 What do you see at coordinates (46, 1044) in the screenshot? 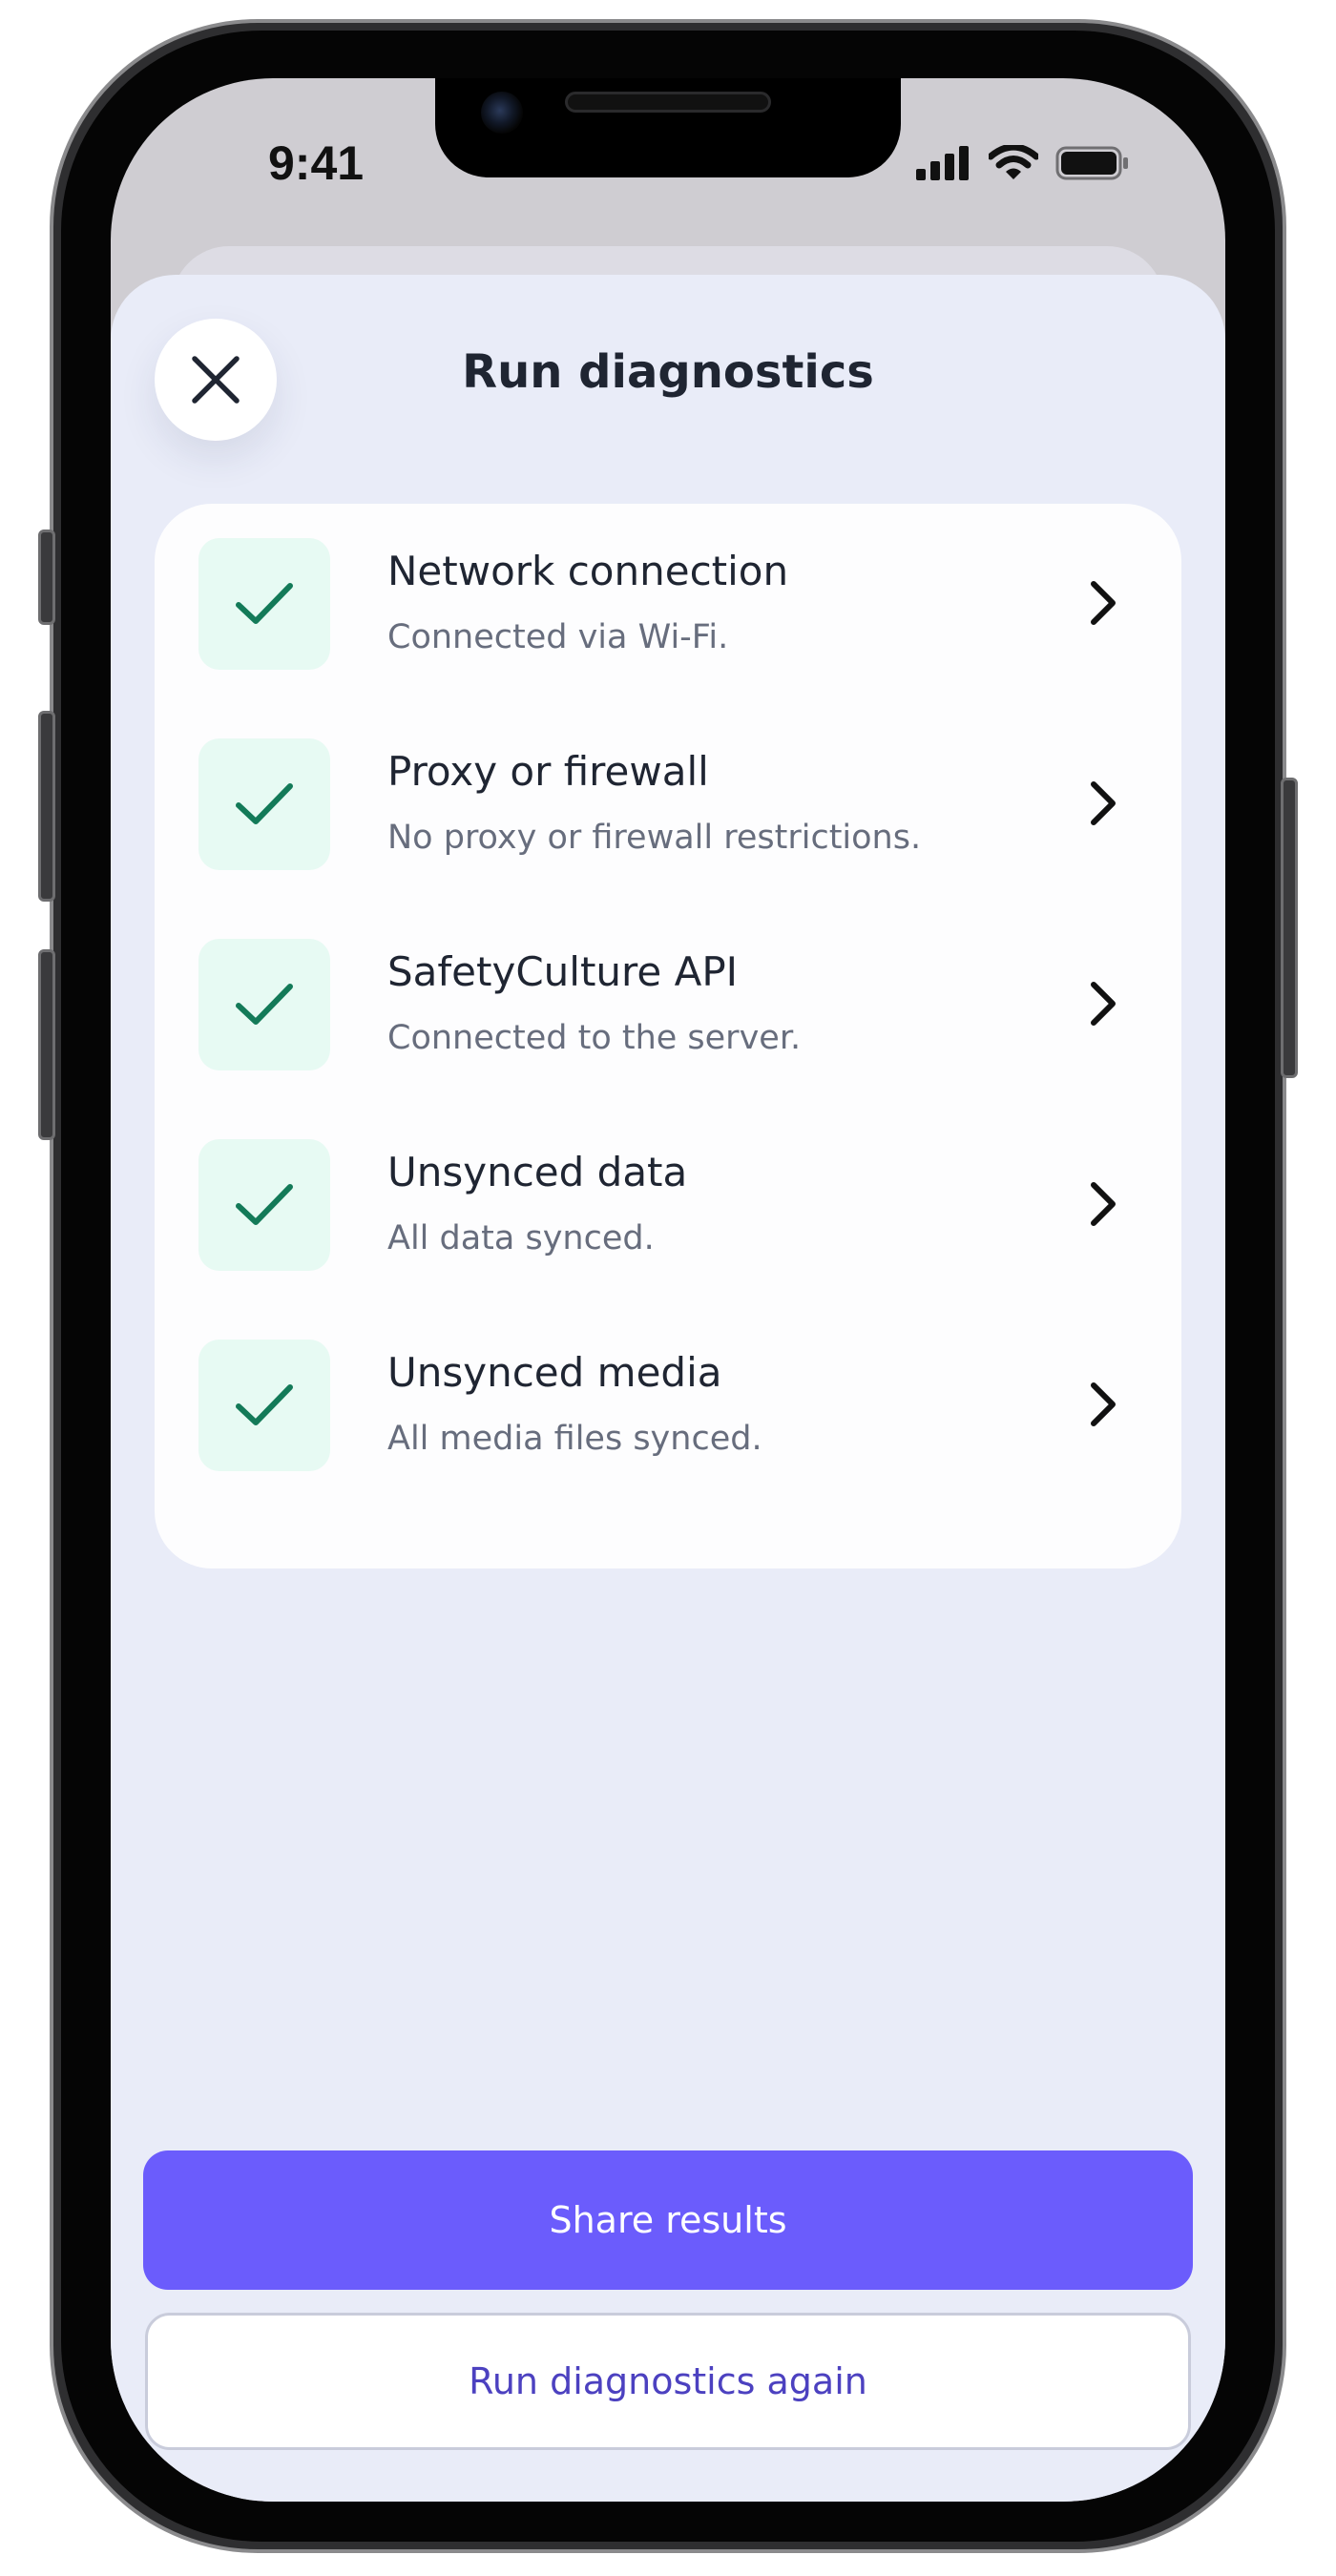
I see `volume-down-button` at bounding box center [46, 1044].